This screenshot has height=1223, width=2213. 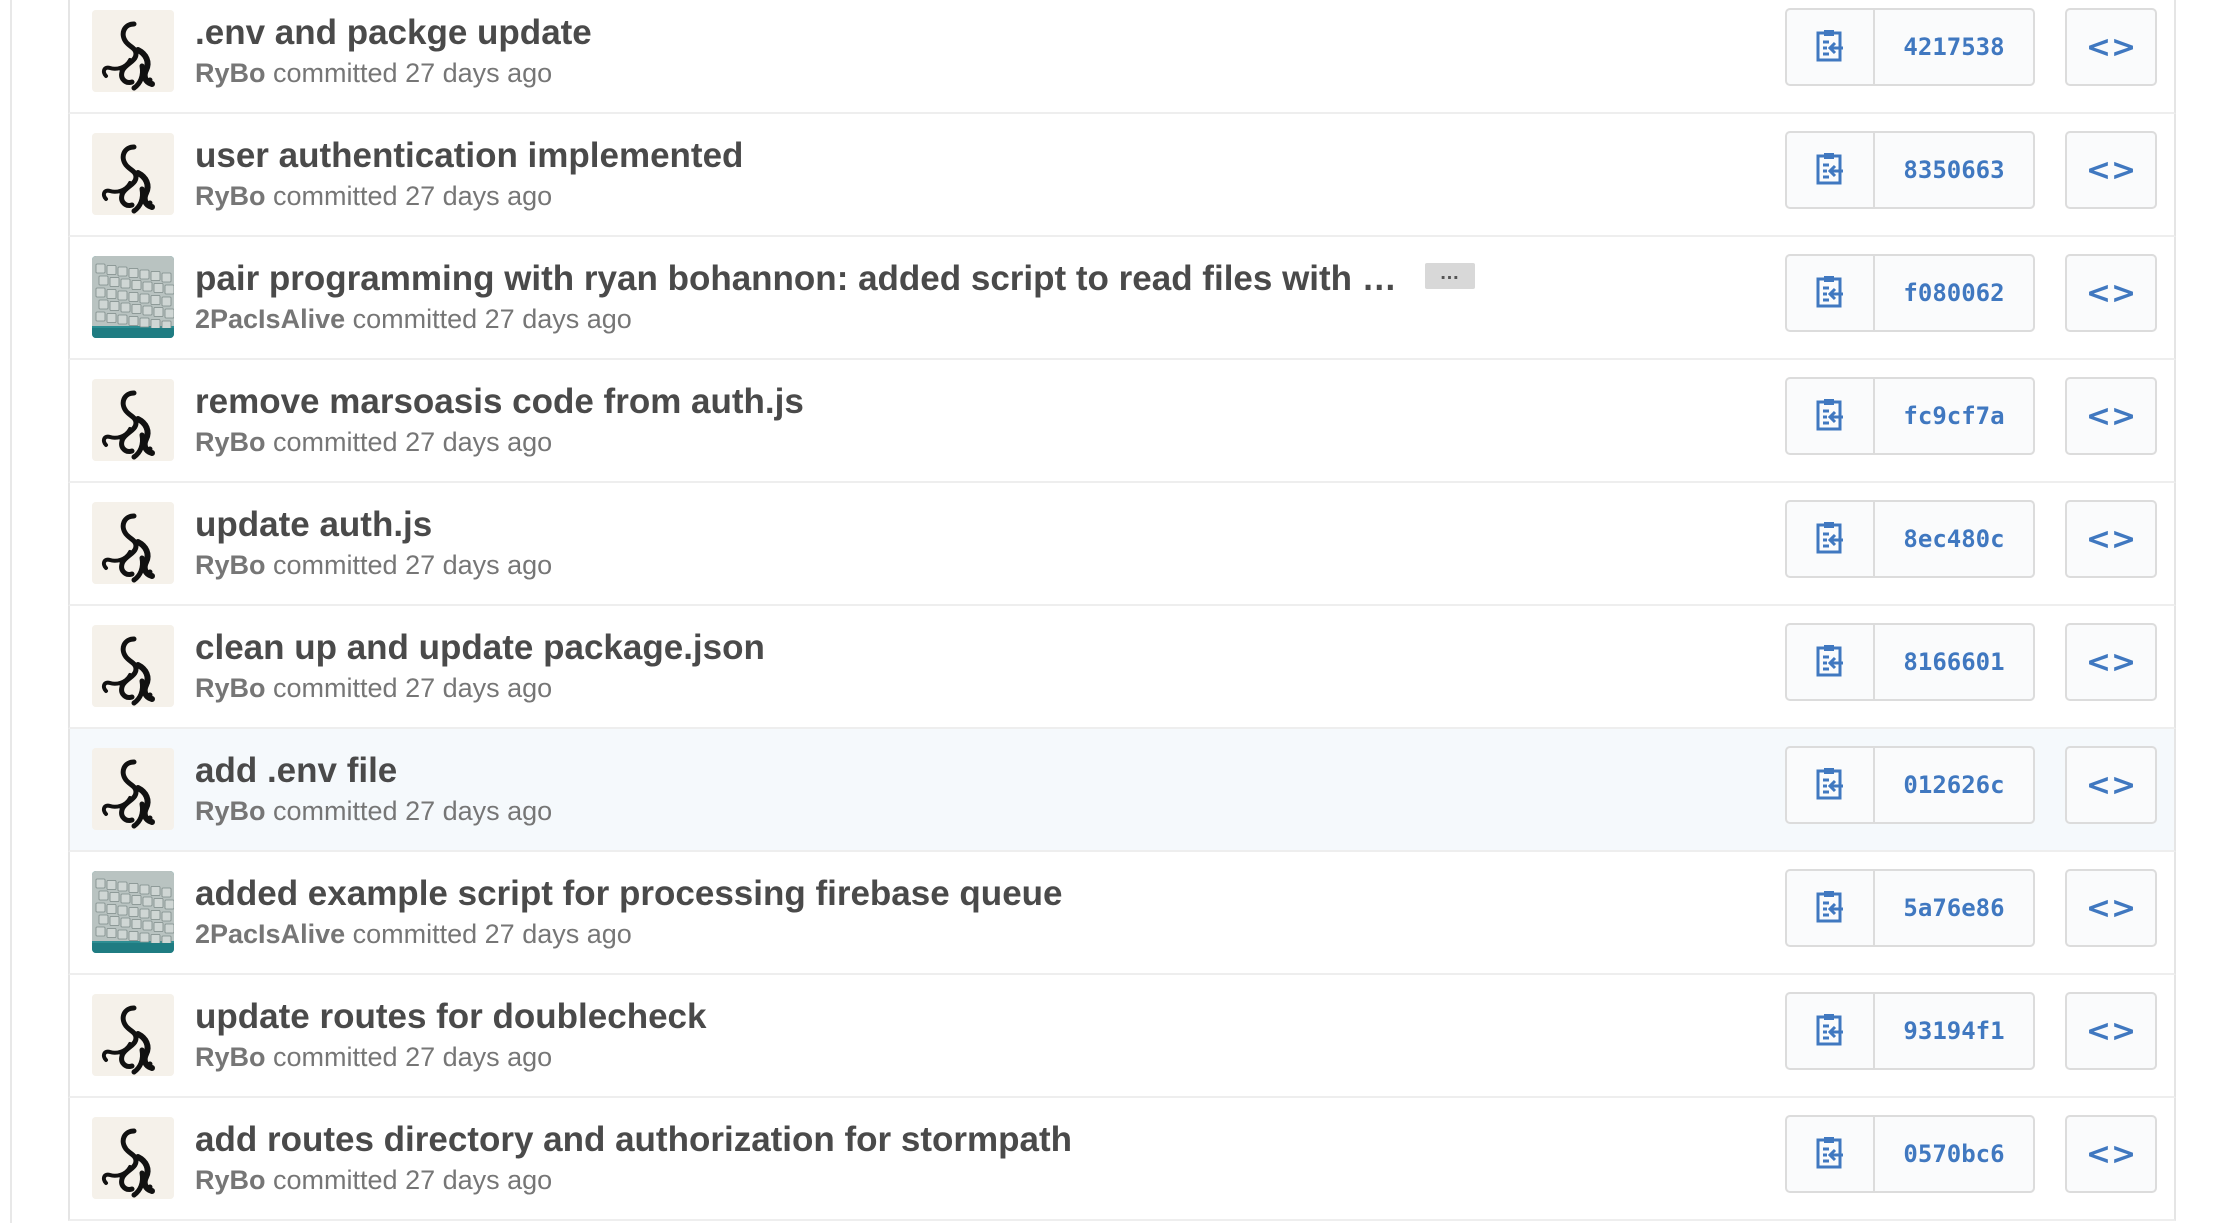 I want to click on commit-title: remove marsoasis code from auth.js, so click(x=499, y=402).